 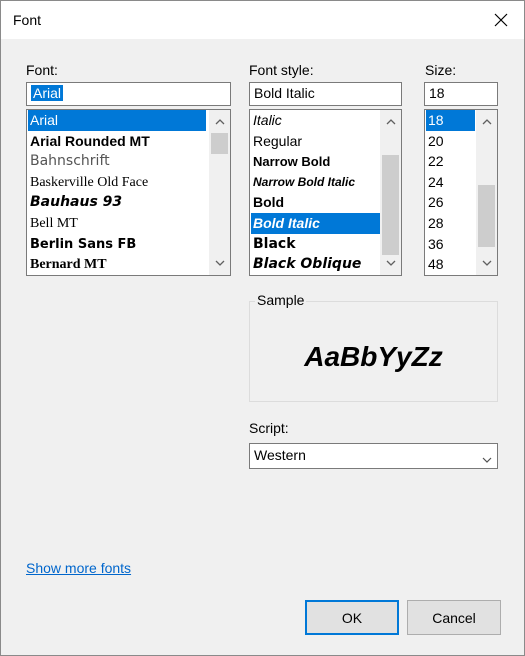 What do you see at coordinates (316, 120) in the screenshot?
I see `list-item: Italic` at bounding box center [316, 120].